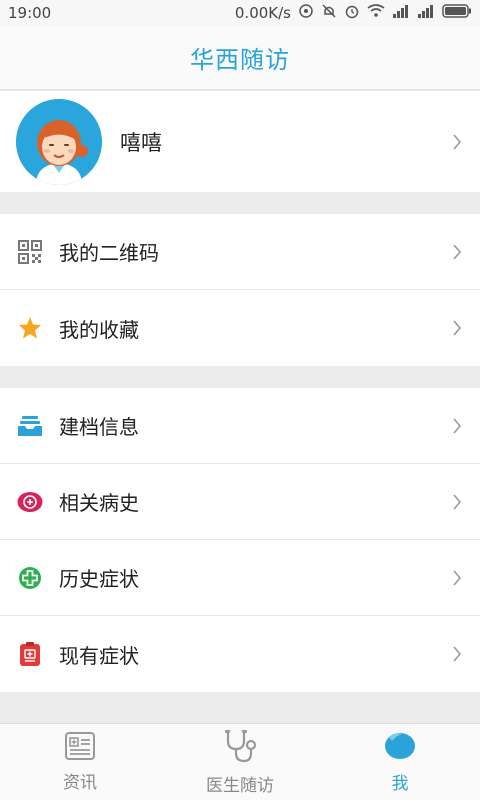  Describe the element at coordinates (30, 426) in the screenshot. I see `inbox-tray-icon` at that location.